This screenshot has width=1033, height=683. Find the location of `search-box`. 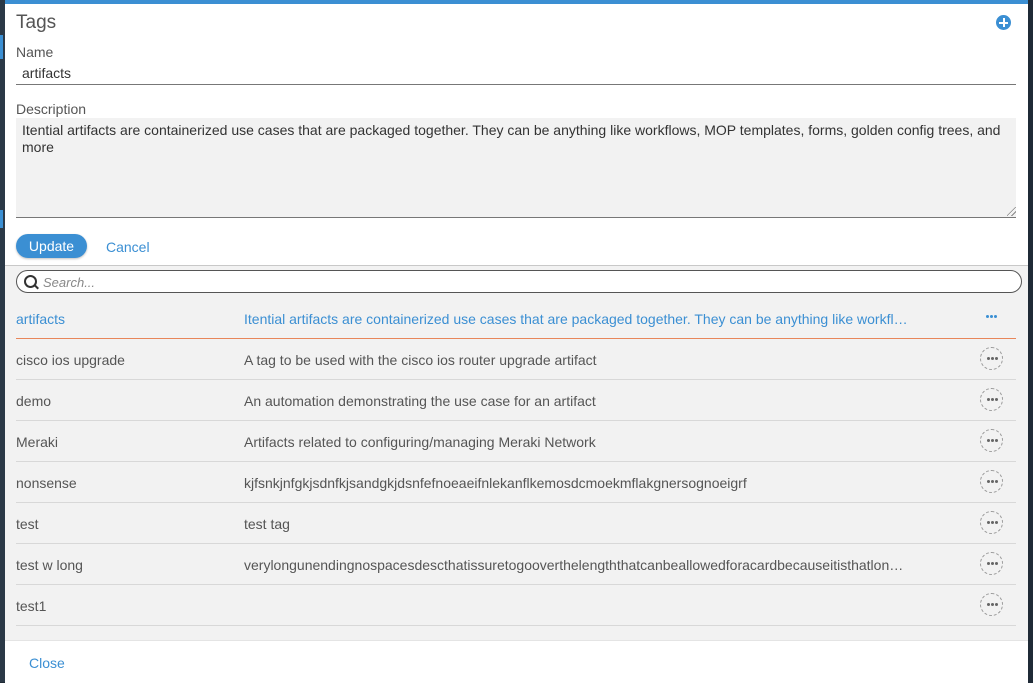

search-box is located at coordinates (519, 281).